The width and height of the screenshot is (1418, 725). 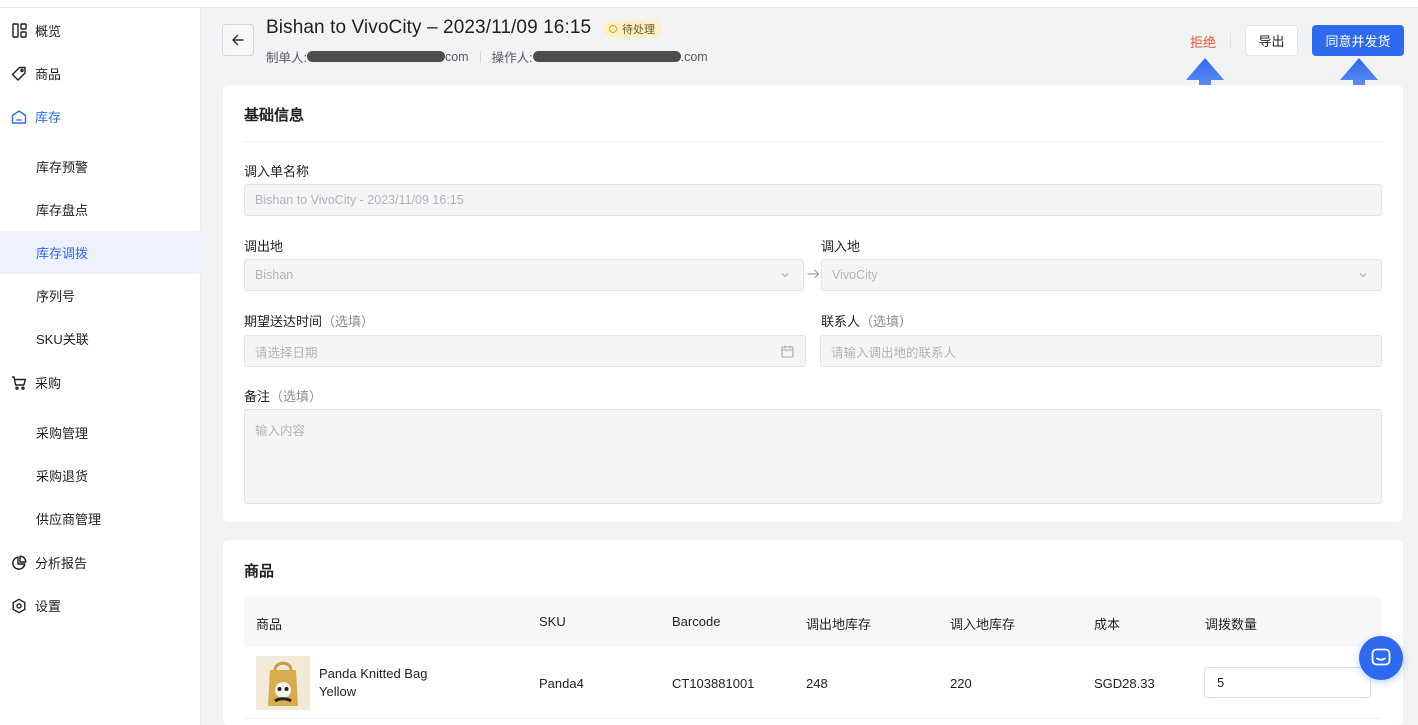 What do you see at coordinates (841, 321) in the screenshot?
I see `contact-label-text: 联系人` at bounding box center [841, 321].